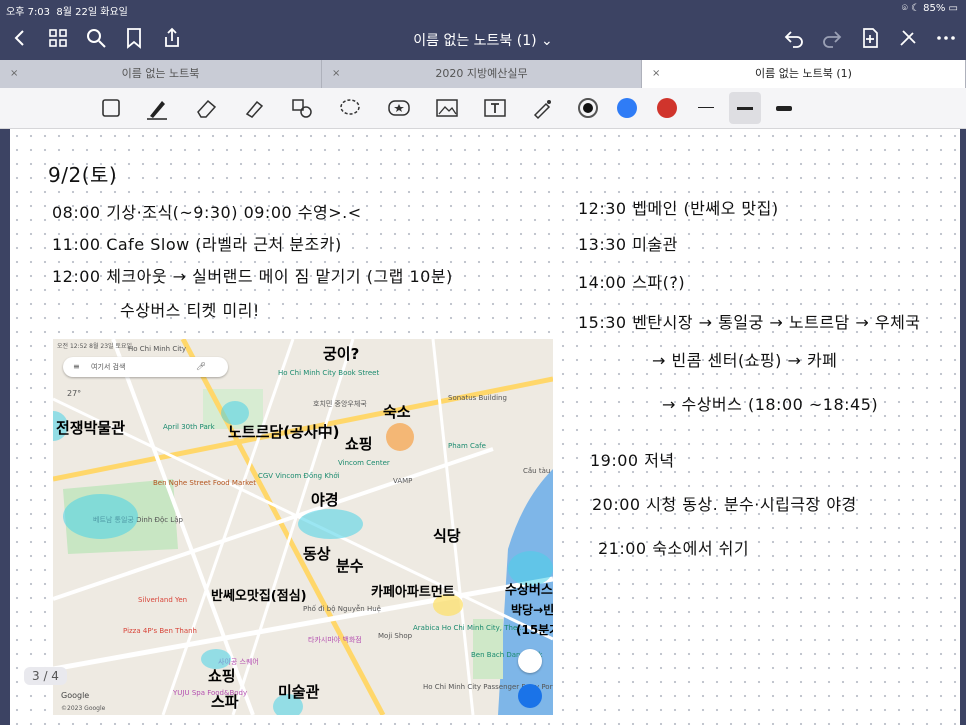 Image resolution: width=966 pixels, height=725 pixels. I want to click on map-label: CGV Vincom Đồng Khởi, so click(299, 476).